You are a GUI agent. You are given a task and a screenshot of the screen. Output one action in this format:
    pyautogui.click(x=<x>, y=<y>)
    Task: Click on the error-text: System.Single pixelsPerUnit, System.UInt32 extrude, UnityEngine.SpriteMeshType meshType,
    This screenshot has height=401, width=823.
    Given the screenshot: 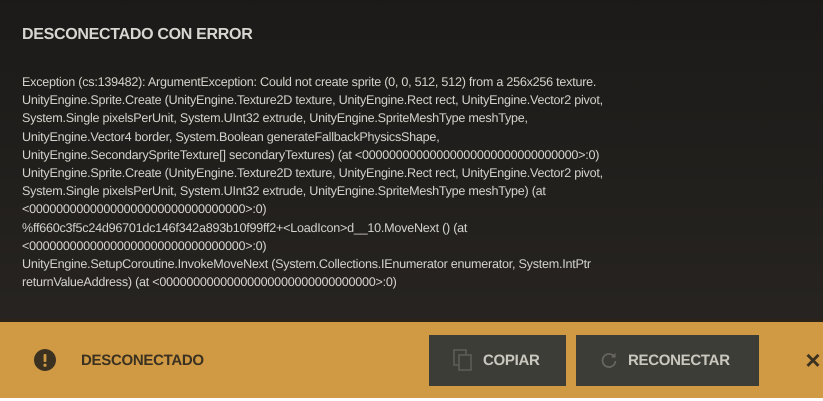 What is the action you would take?
    pyautogui.click(x=275, y=119)
    